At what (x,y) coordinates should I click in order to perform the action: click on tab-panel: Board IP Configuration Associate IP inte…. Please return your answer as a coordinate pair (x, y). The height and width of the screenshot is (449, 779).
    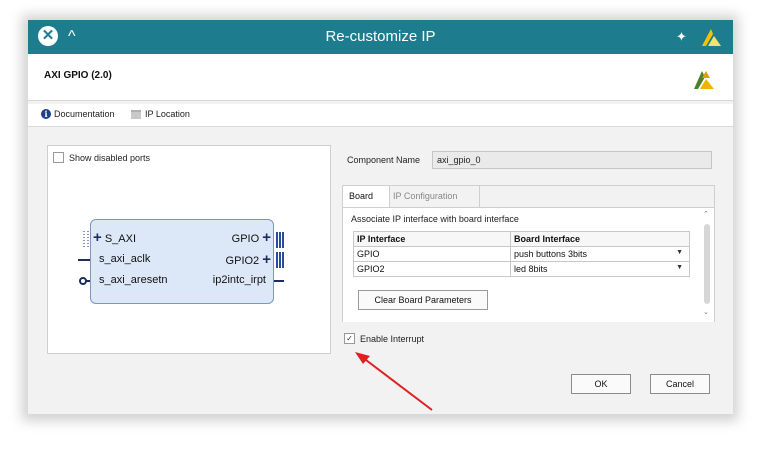
    Looking at the image, I should click on (528, 253).